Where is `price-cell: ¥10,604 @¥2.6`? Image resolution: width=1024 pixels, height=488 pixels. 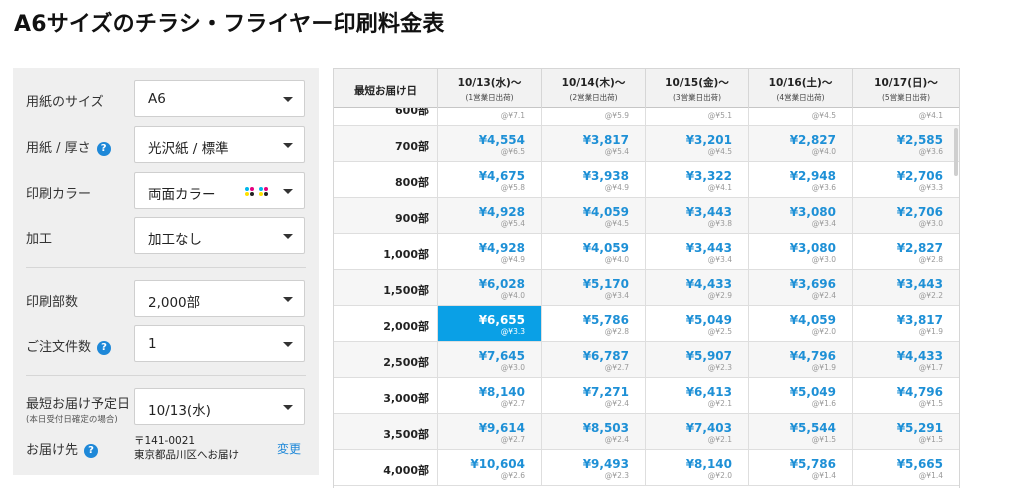 price-cell: ¥10,604 @¥2.6 is located at coordinates (489, 467).